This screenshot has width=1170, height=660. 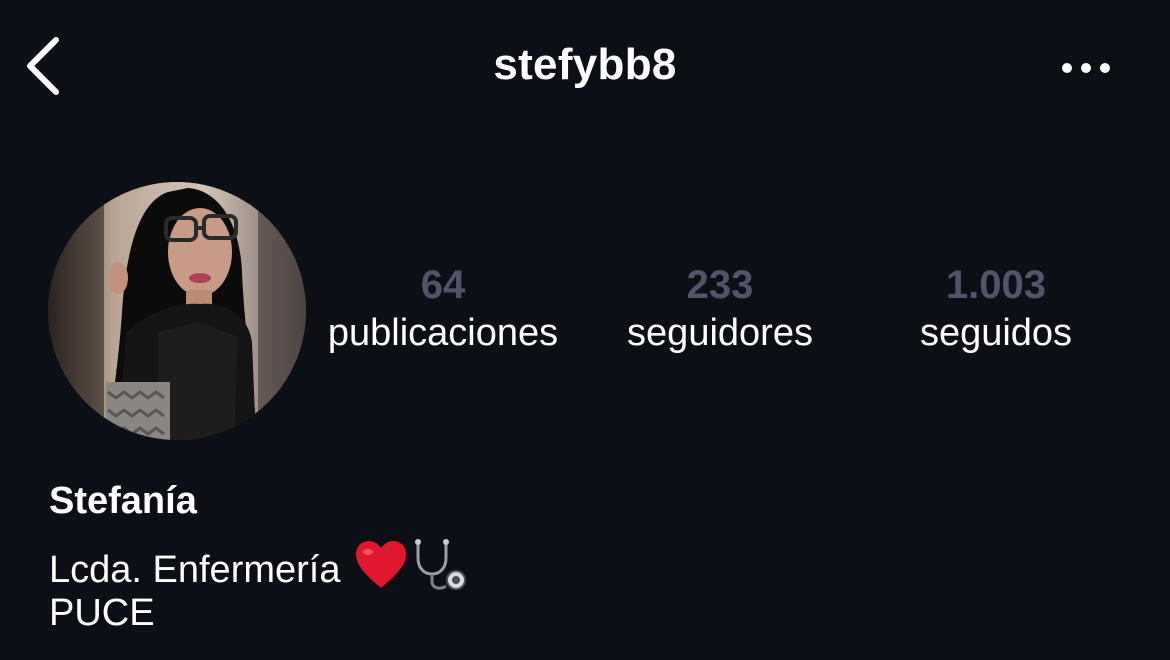 I want to click on profile-photo, so click(x=177, y=311).